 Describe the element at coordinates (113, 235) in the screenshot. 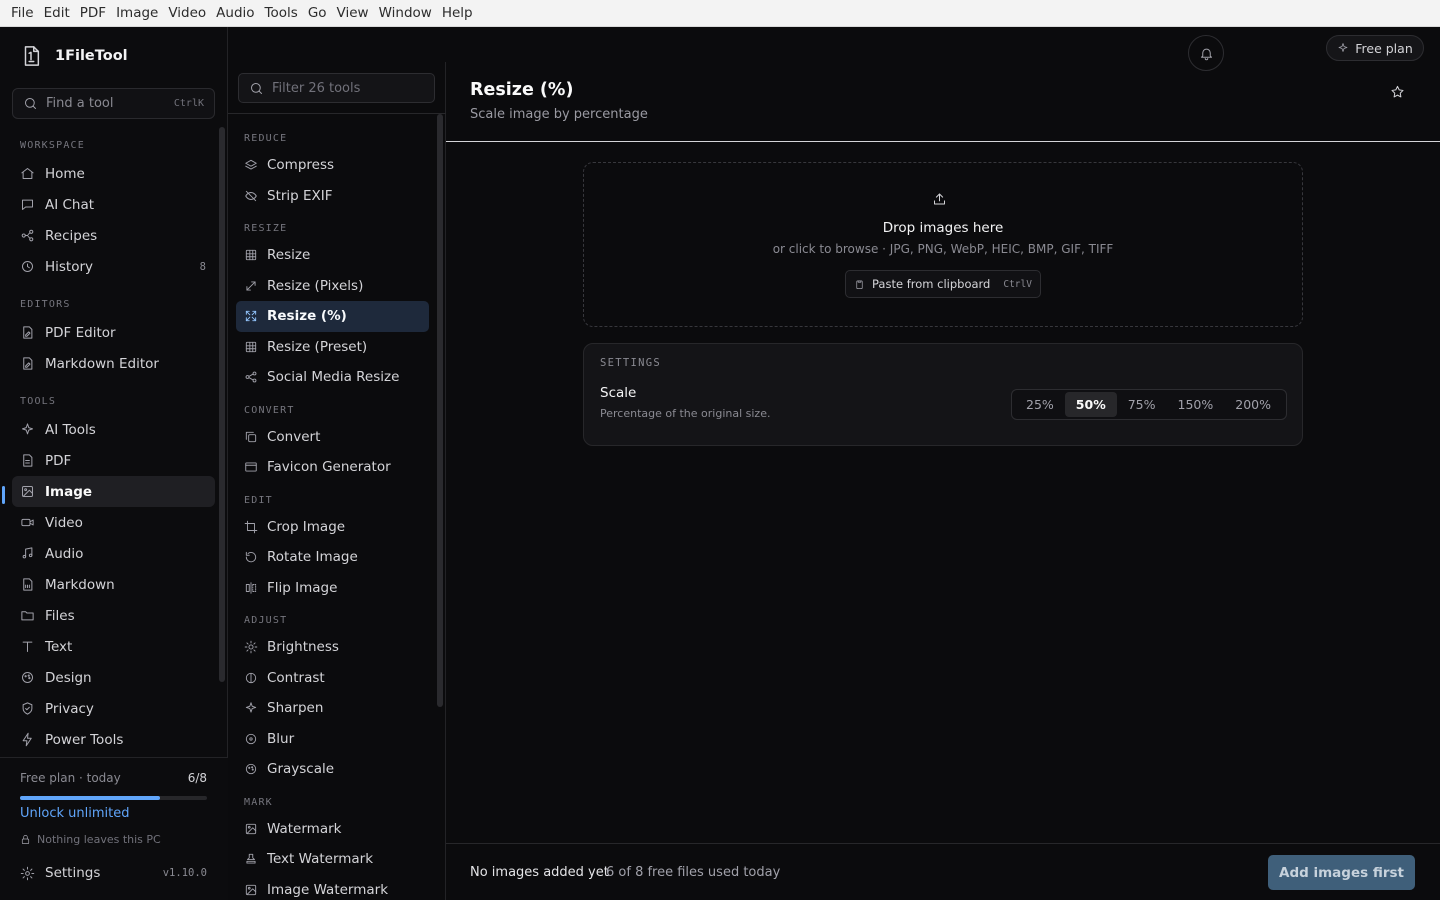

I see `sidebar-item-recipes: Recipes` at that location.